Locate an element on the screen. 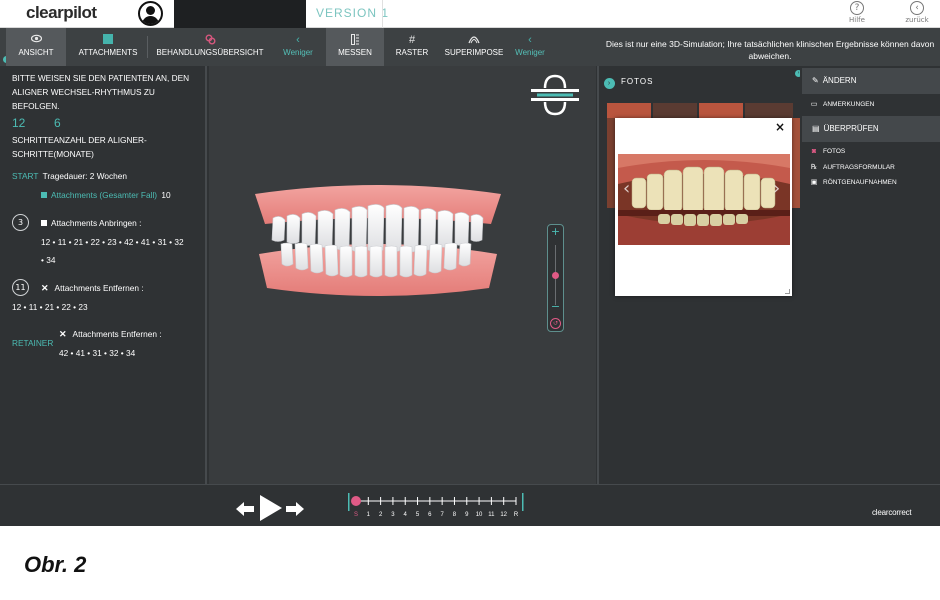  question-icon: ? is located at coordinates (857, 8).